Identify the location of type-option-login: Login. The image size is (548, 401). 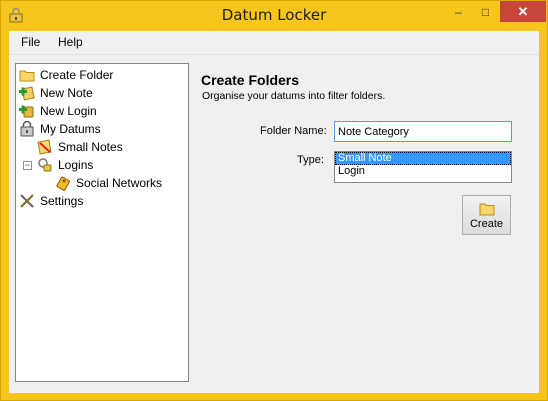
(423, 171).